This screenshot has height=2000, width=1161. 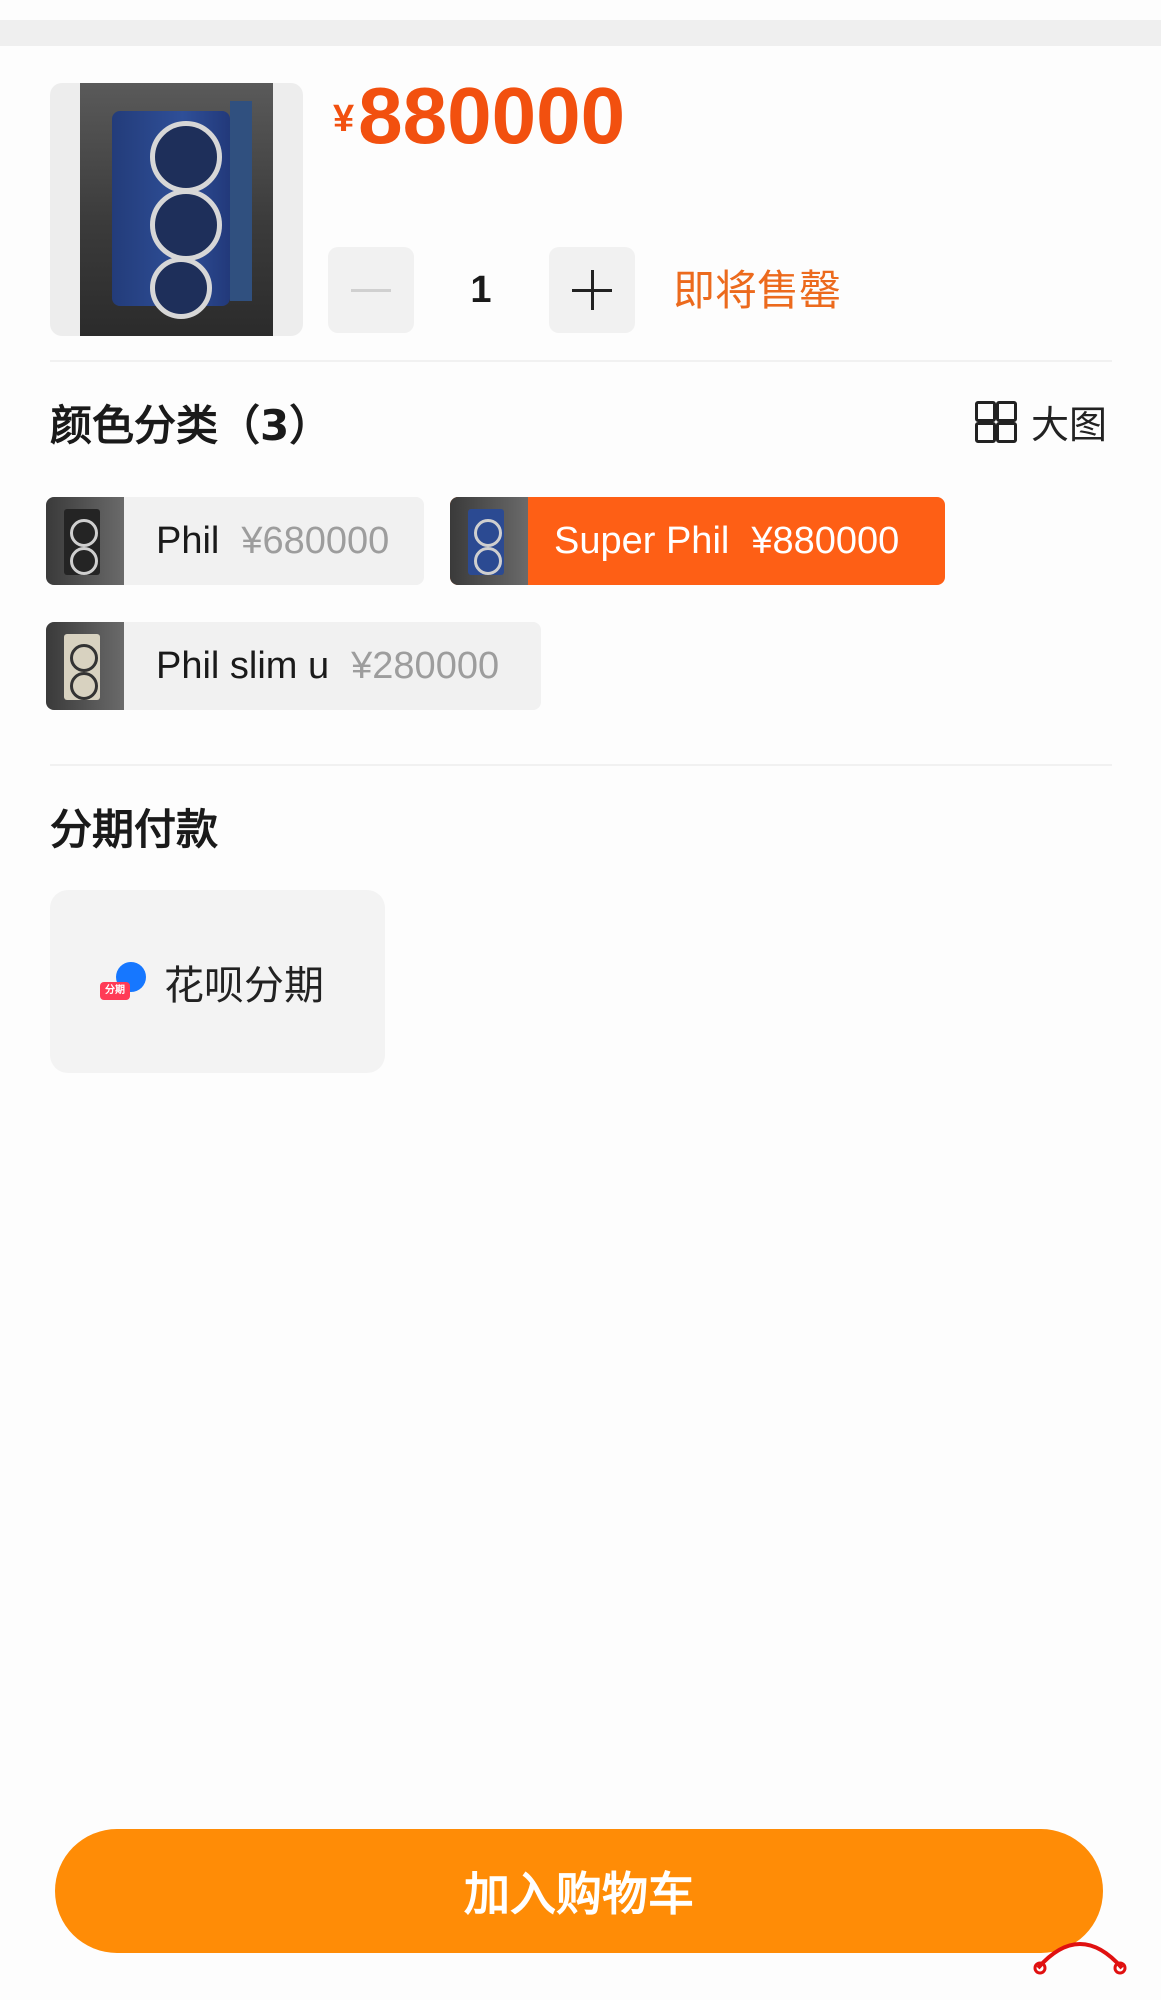 What do you see at coordinates (996, 422) in the screenshot?
I see `grid-icon` at bounding box center [996, 422].